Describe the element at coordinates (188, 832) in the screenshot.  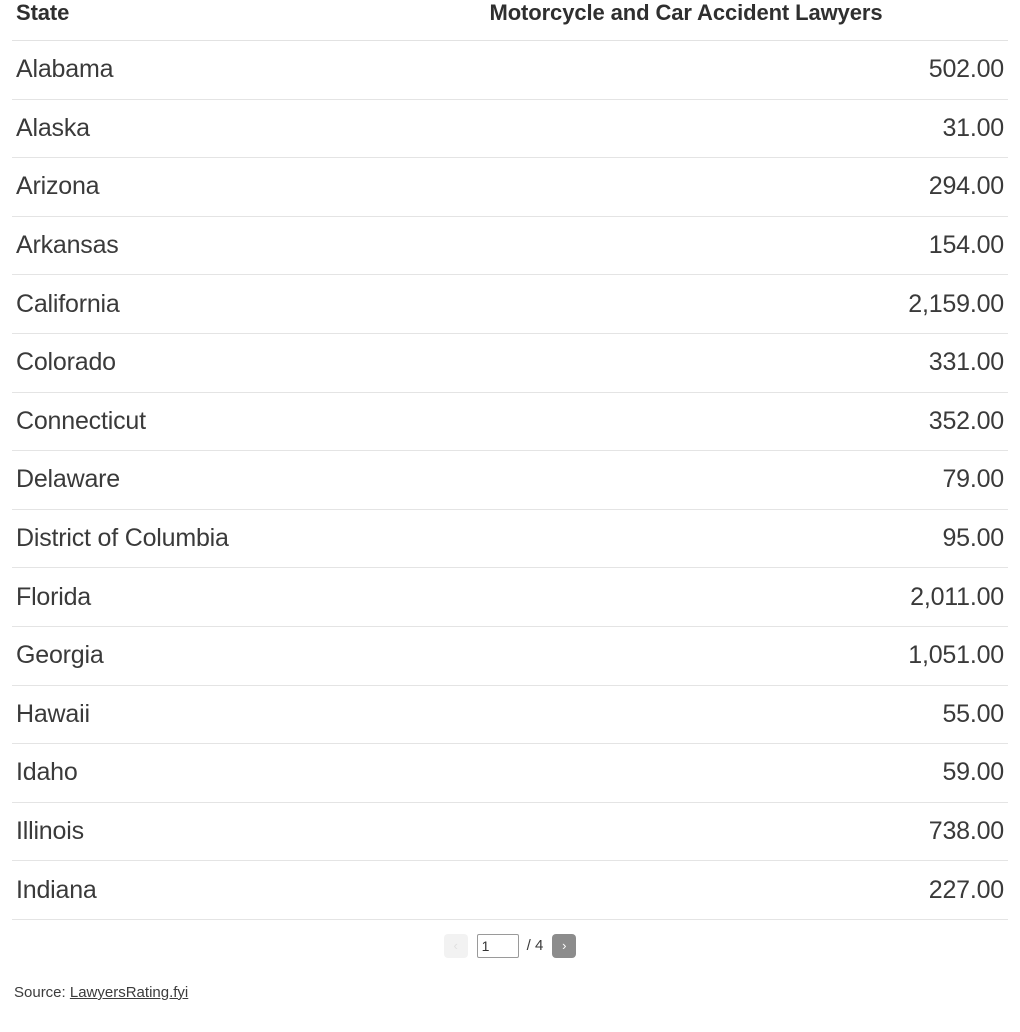
I see `cell-state: Illinois` at that location.